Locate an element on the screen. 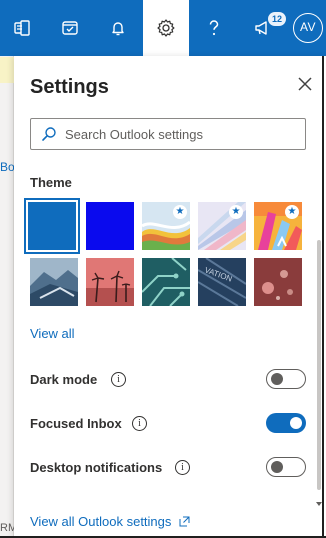  settings-scrollbar is located at coordinates (318, 371).